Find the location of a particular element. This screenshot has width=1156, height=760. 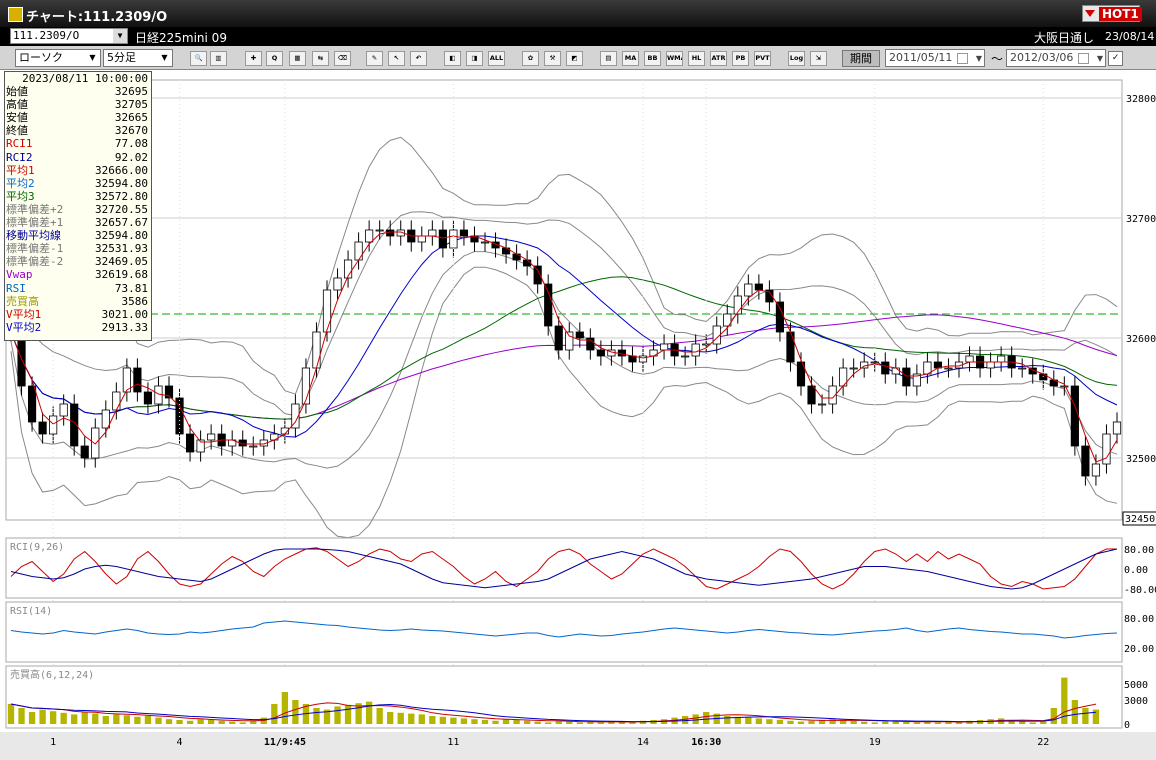

time-axis-label: 11 is located at coordinates (453, 742).